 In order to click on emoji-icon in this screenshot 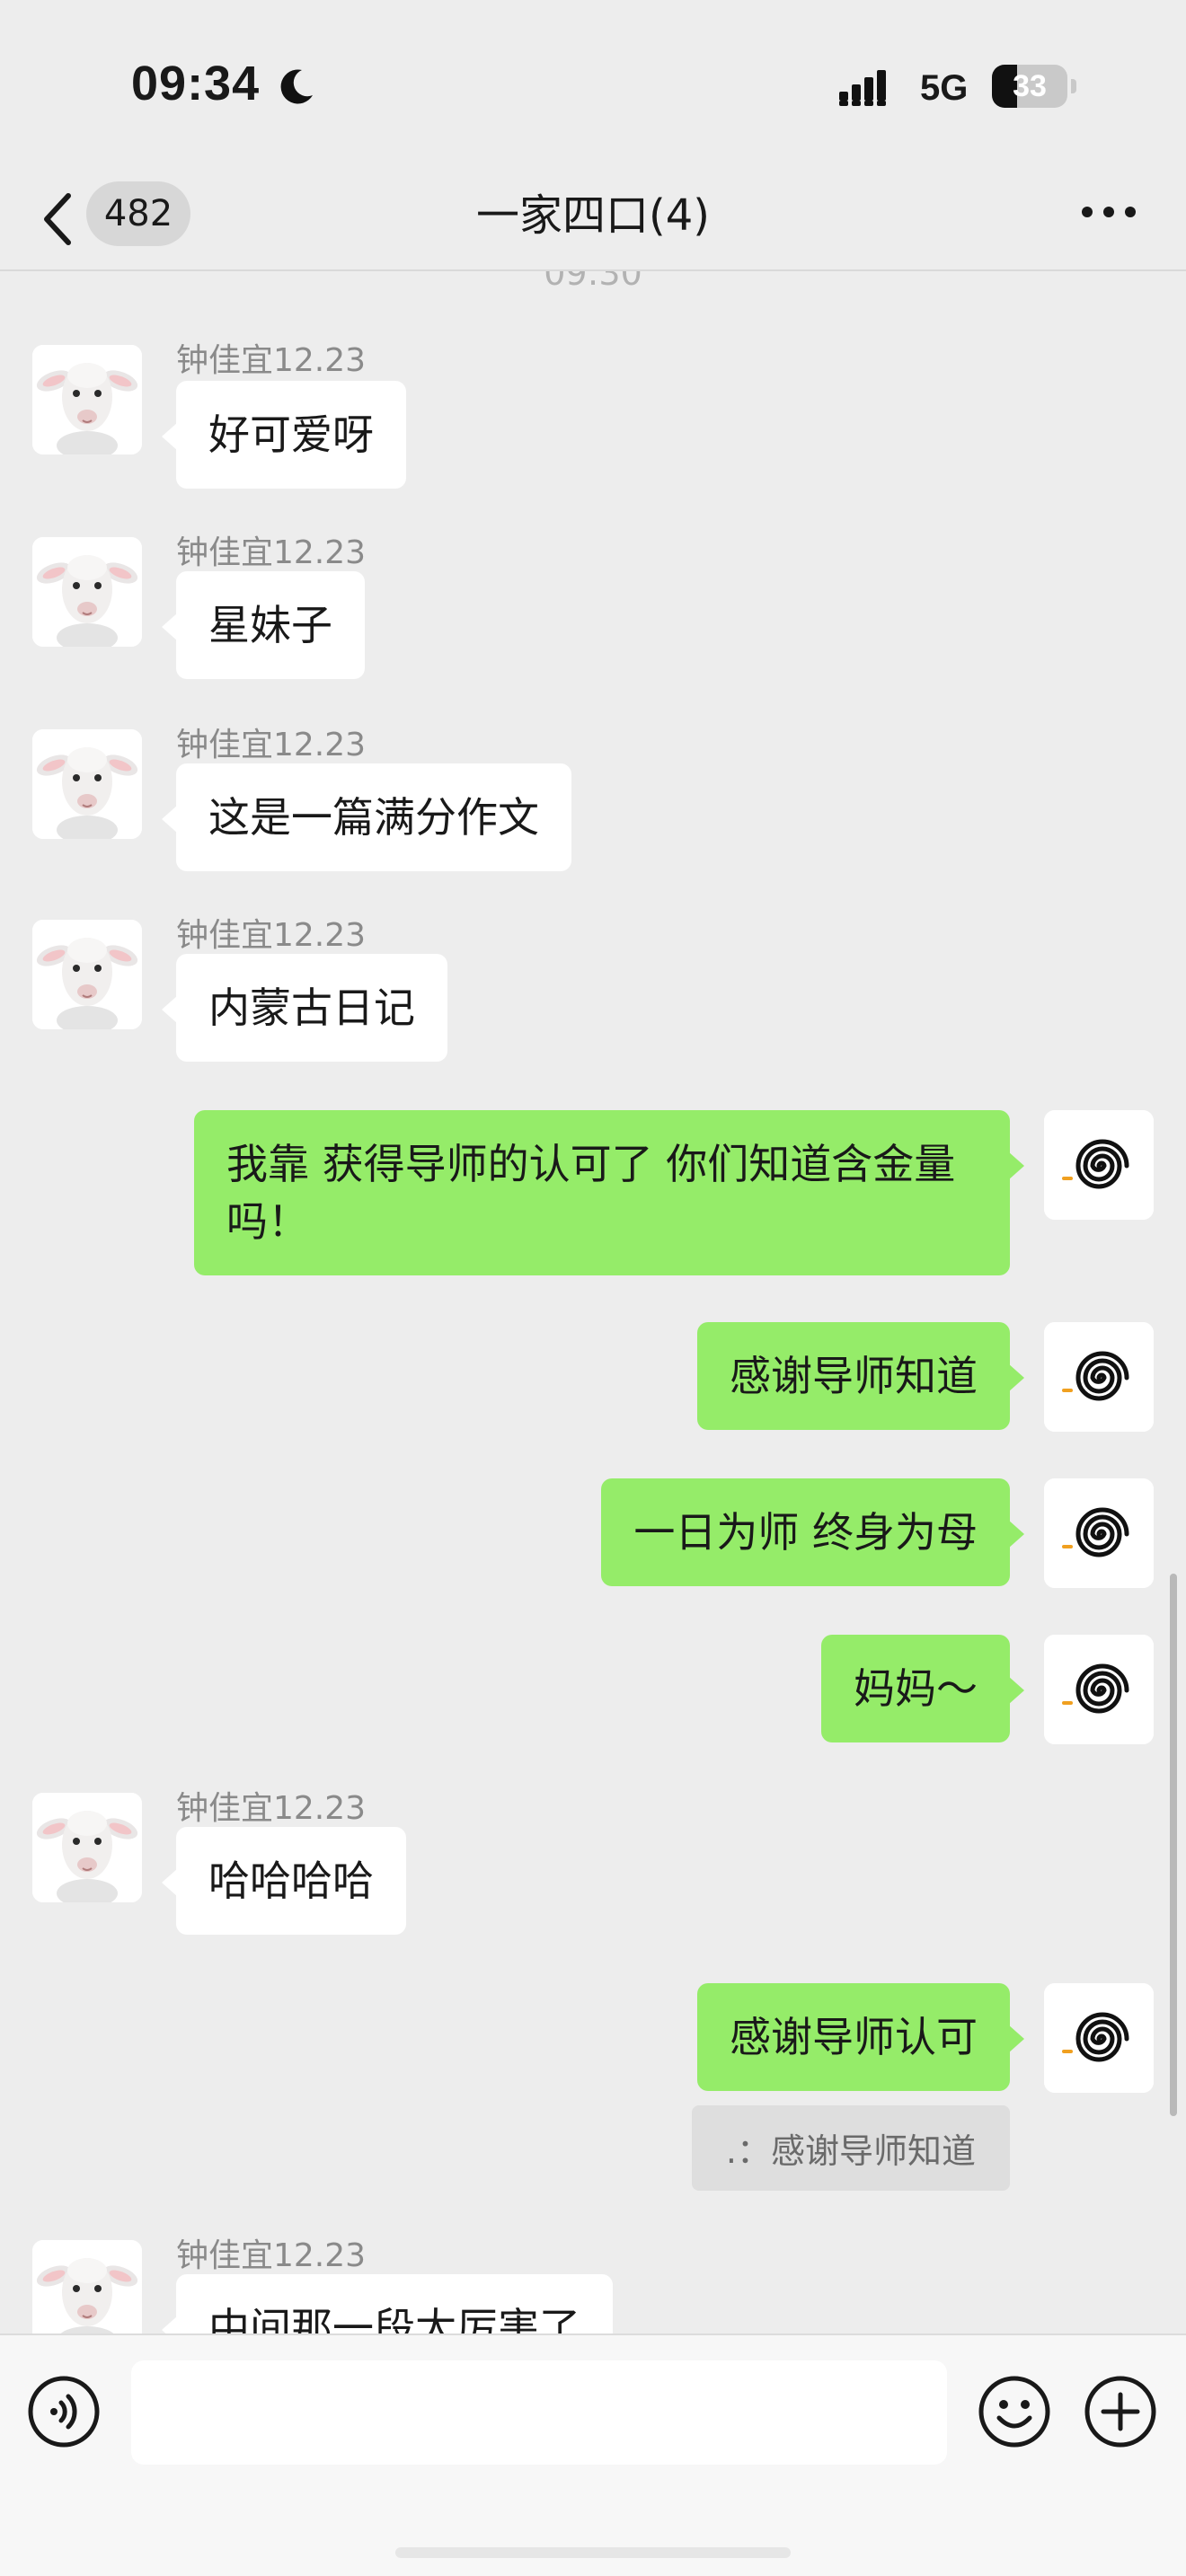, I will do `click(1014, 2411)`.